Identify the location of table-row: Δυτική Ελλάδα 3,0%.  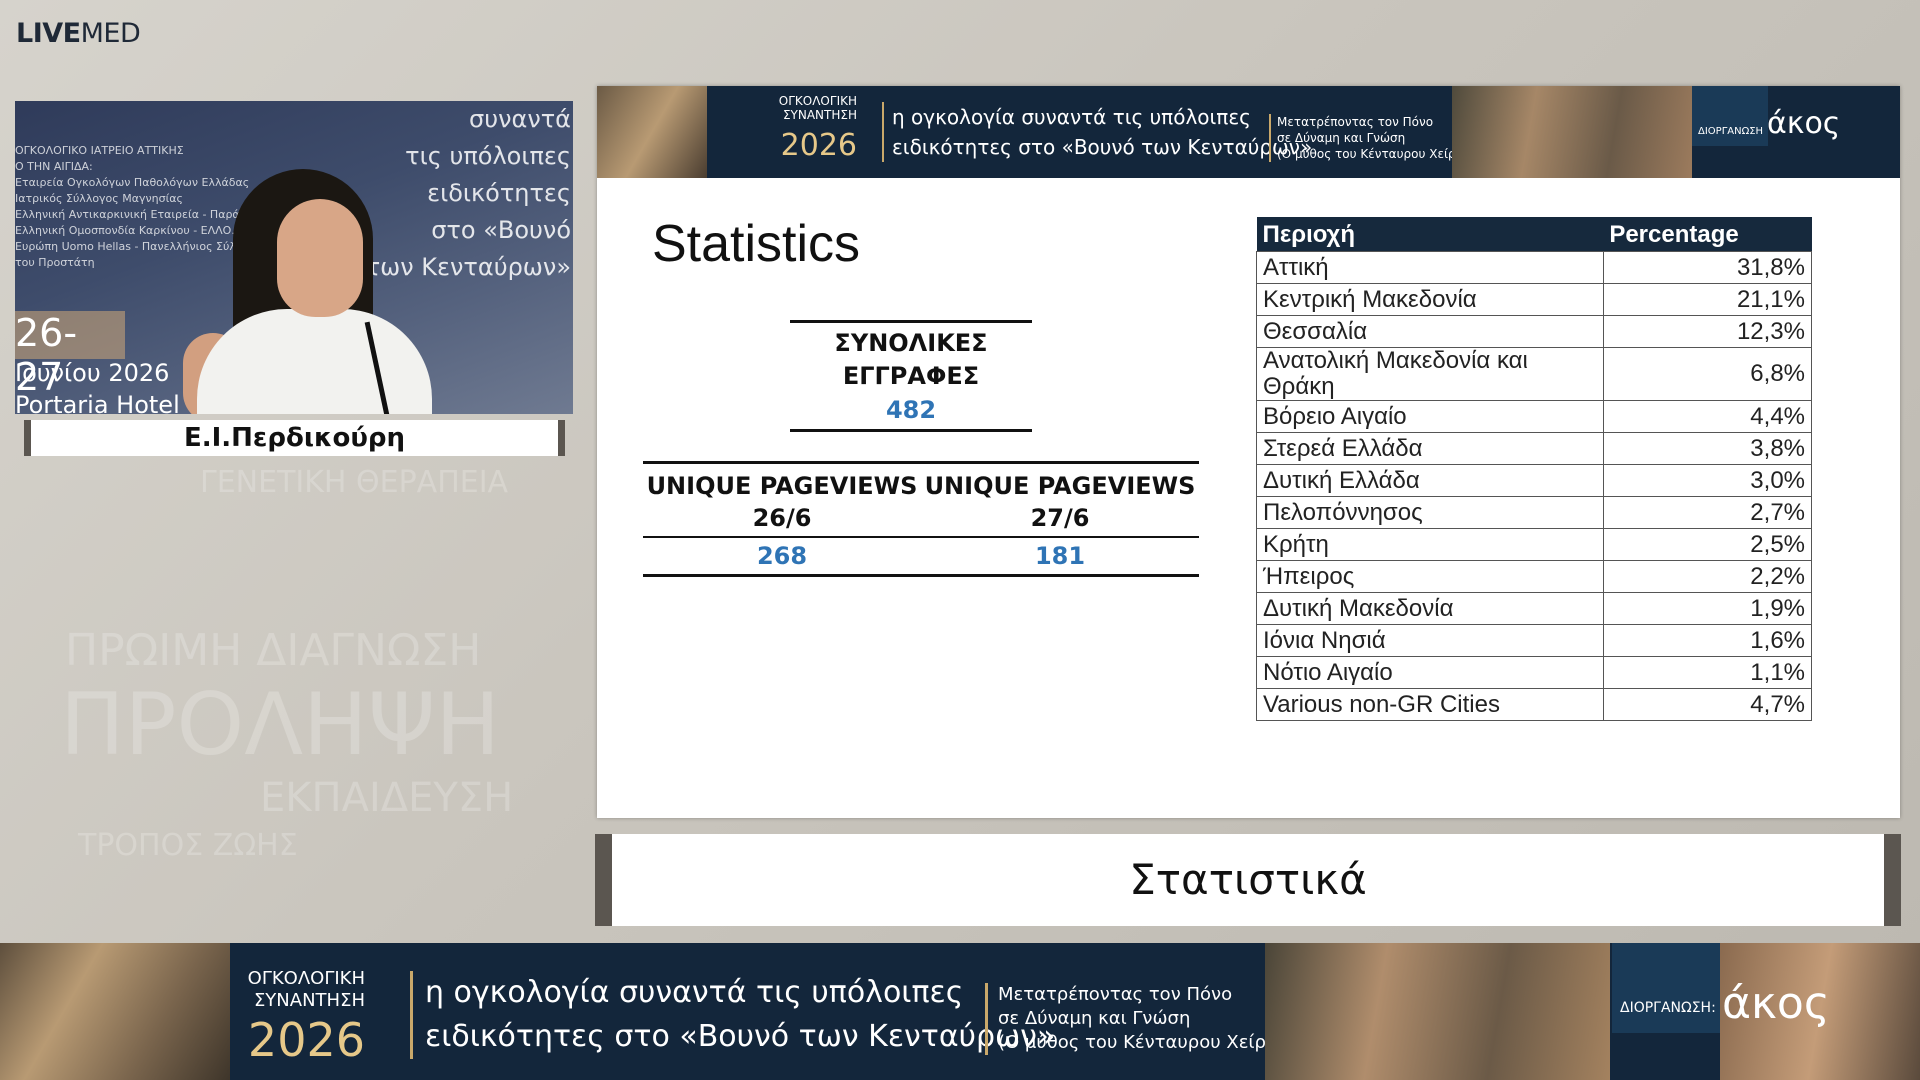
(1534, 480).